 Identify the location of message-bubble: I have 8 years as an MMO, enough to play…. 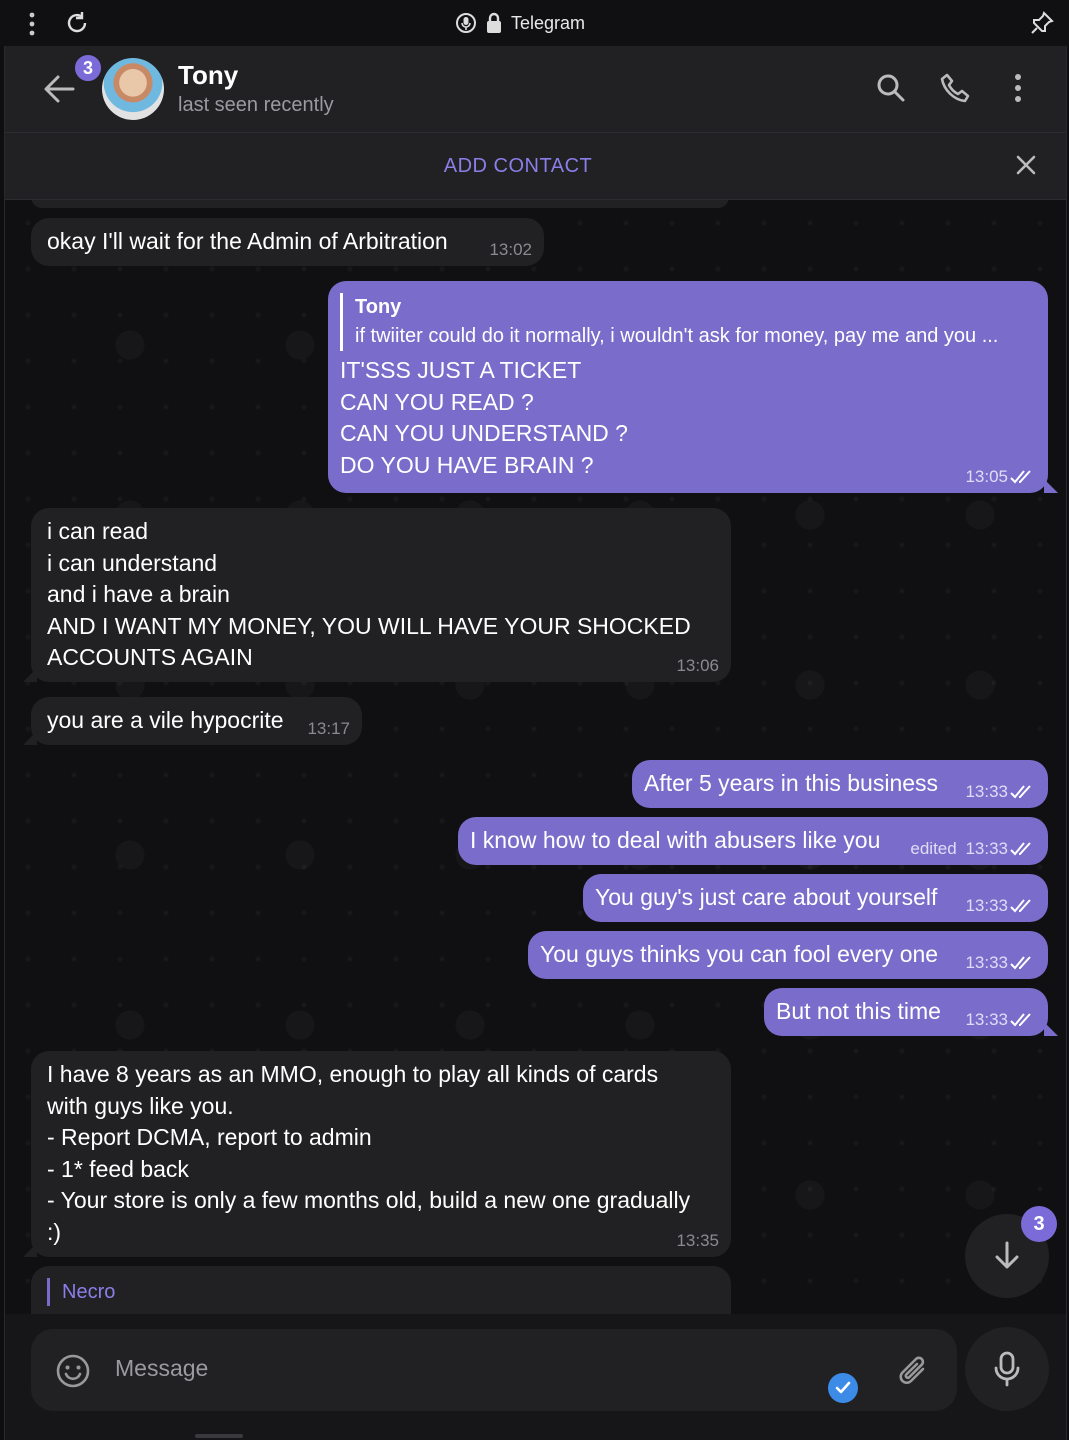
(377, 1154).